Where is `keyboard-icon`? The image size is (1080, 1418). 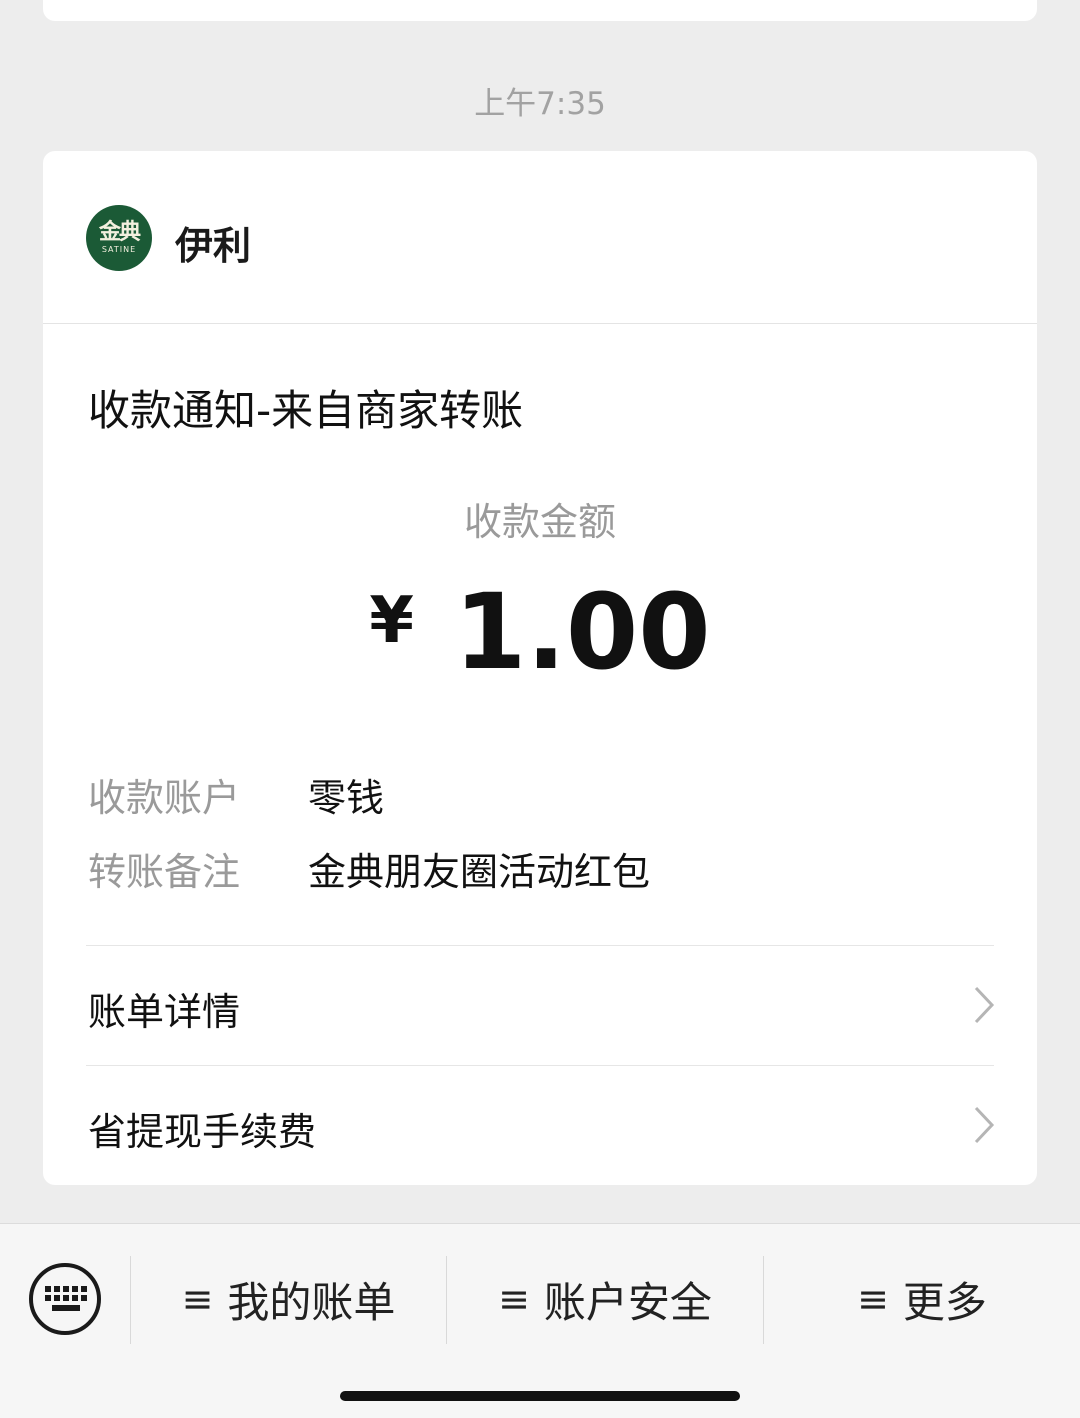 keyboard-icon is located at coordinates (65, 1299).